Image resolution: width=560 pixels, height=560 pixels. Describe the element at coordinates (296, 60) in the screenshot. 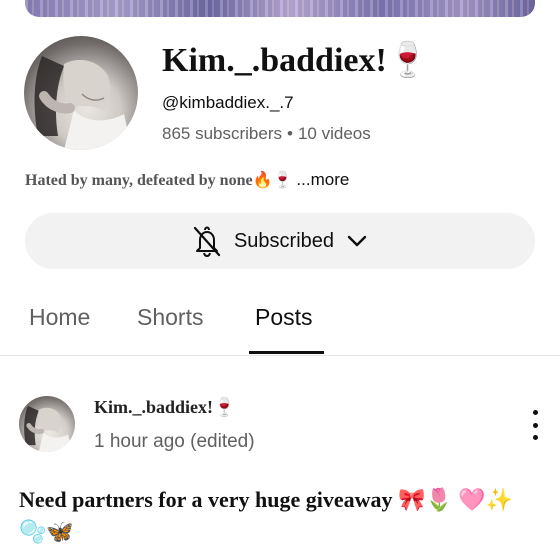

I see `channel-name: Kim._.baddiex!🍷` at that location.